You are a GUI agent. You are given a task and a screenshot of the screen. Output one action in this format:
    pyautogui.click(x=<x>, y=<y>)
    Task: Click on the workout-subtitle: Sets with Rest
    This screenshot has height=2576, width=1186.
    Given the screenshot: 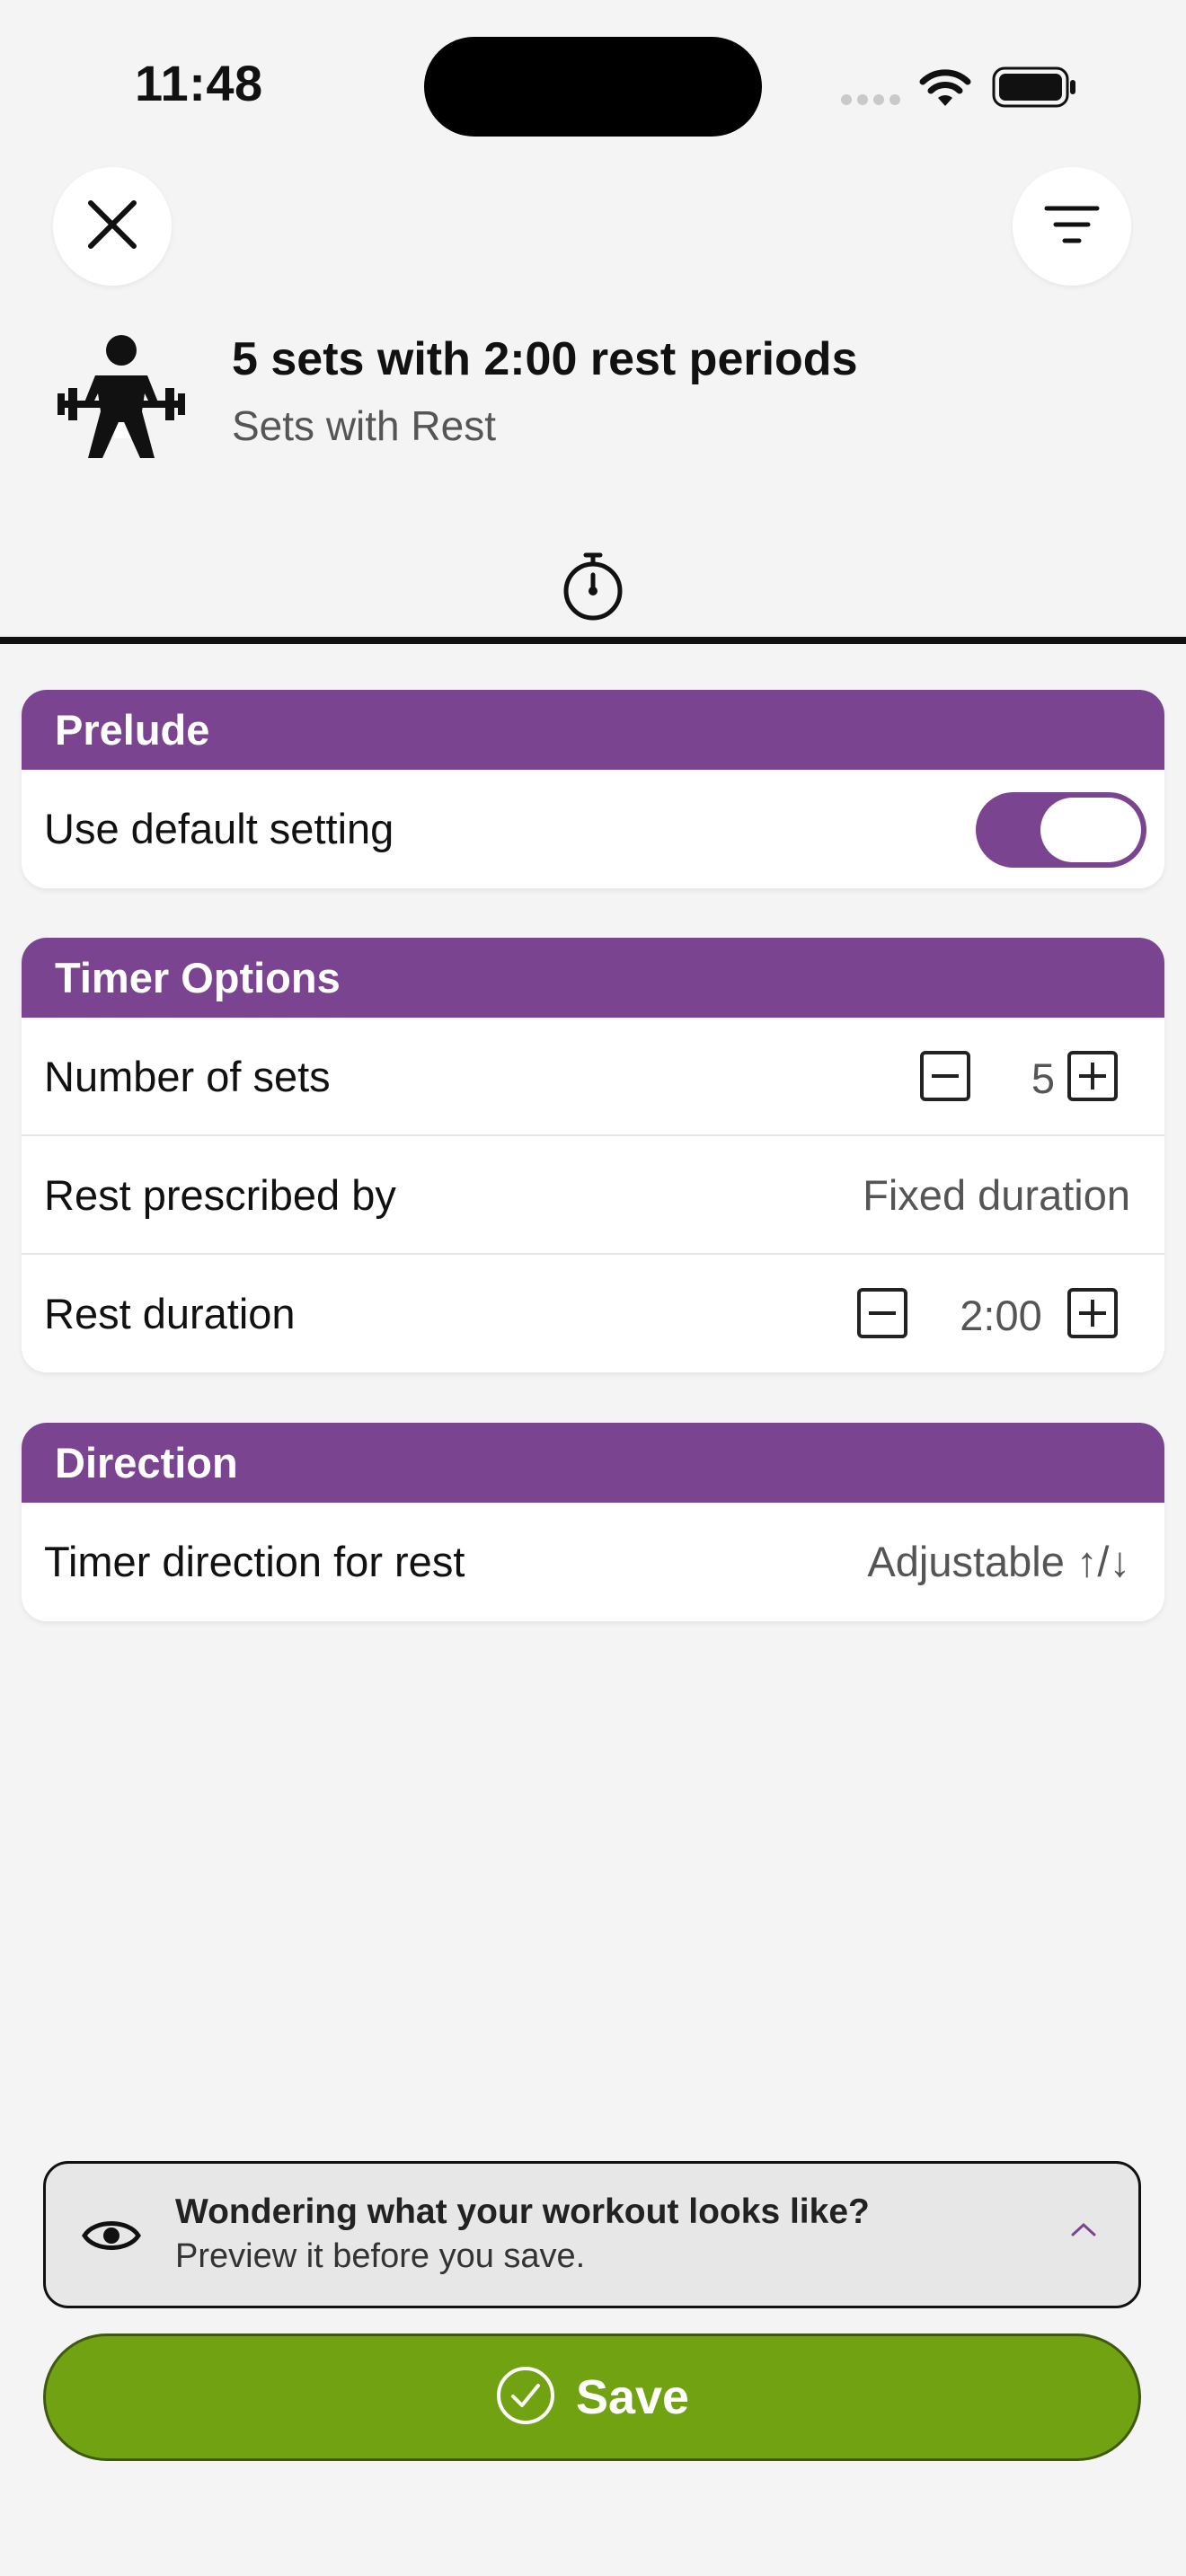 What is the action you would take?
    pyautogui.click(x=364, y=425)
    